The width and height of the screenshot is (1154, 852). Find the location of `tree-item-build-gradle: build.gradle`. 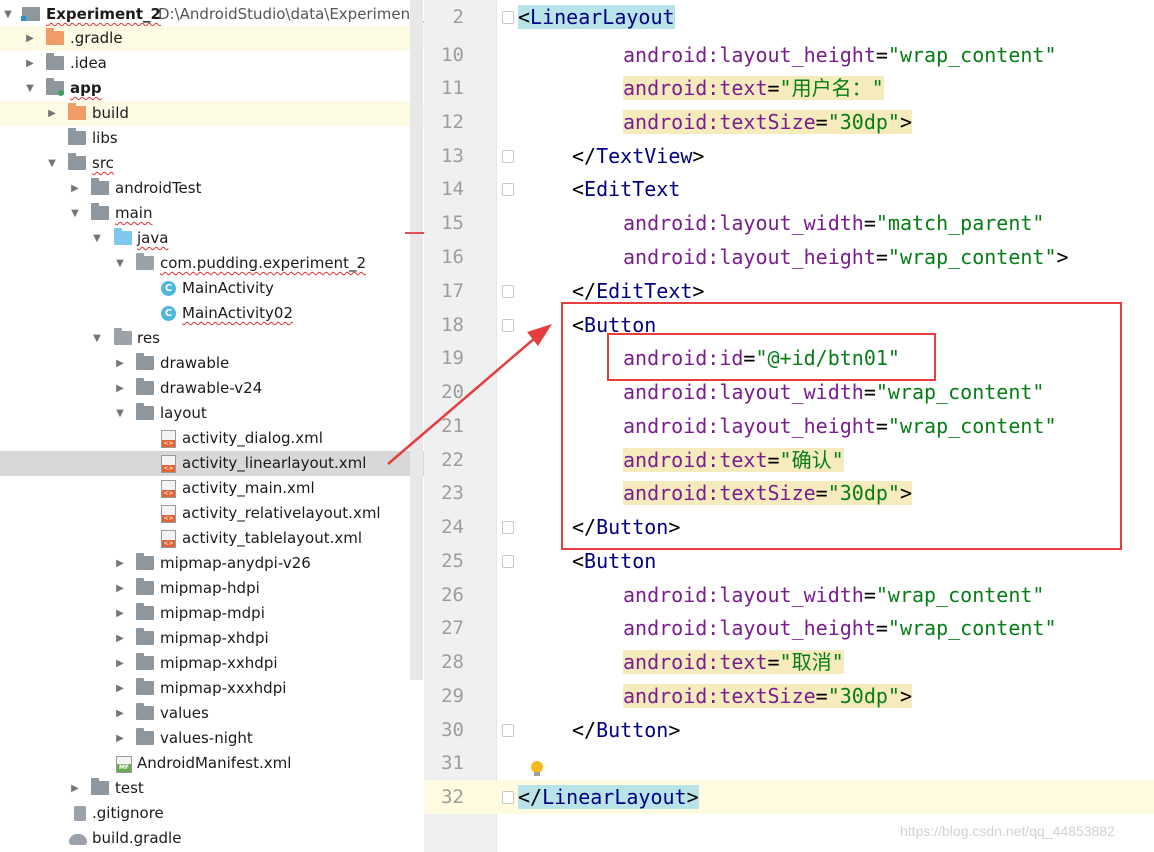

tree-item-build-gradle: build.gradle is located at coordinates (212, 838).